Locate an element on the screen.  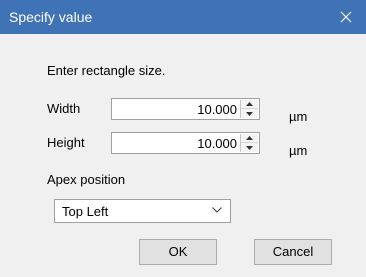
dialog-title: Specify value is located at coordinates (51, 17).